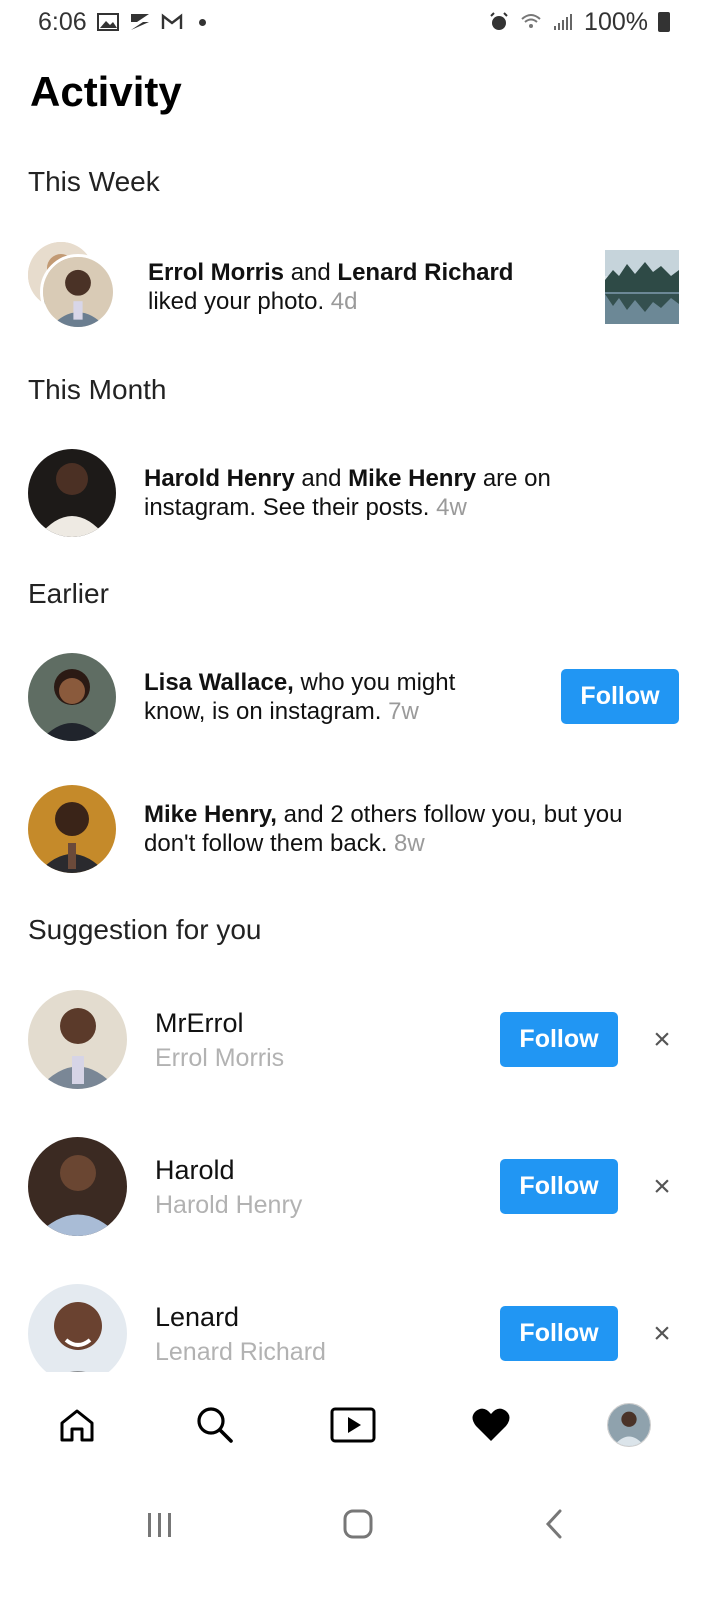 This screenshot has height=1600, width=720. What do you see at coordinates (412, 478) in the screenshot?
I see `user-link-mike-henry: Mike Henry` at bounding box center [412, 478].